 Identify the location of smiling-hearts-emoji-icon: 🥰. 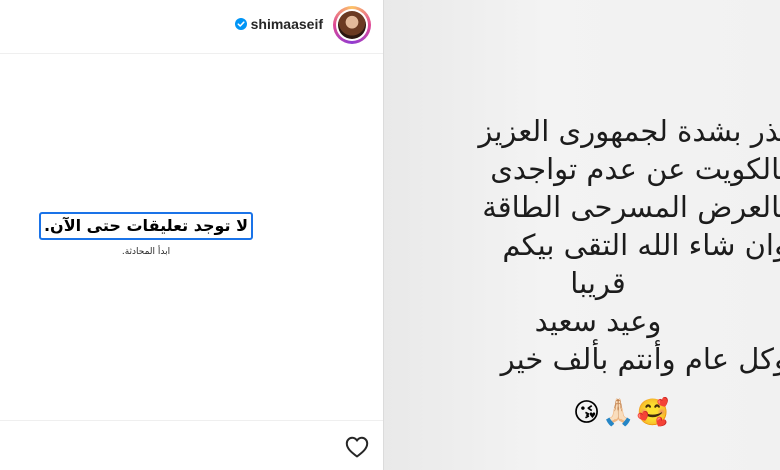
(652, 413).